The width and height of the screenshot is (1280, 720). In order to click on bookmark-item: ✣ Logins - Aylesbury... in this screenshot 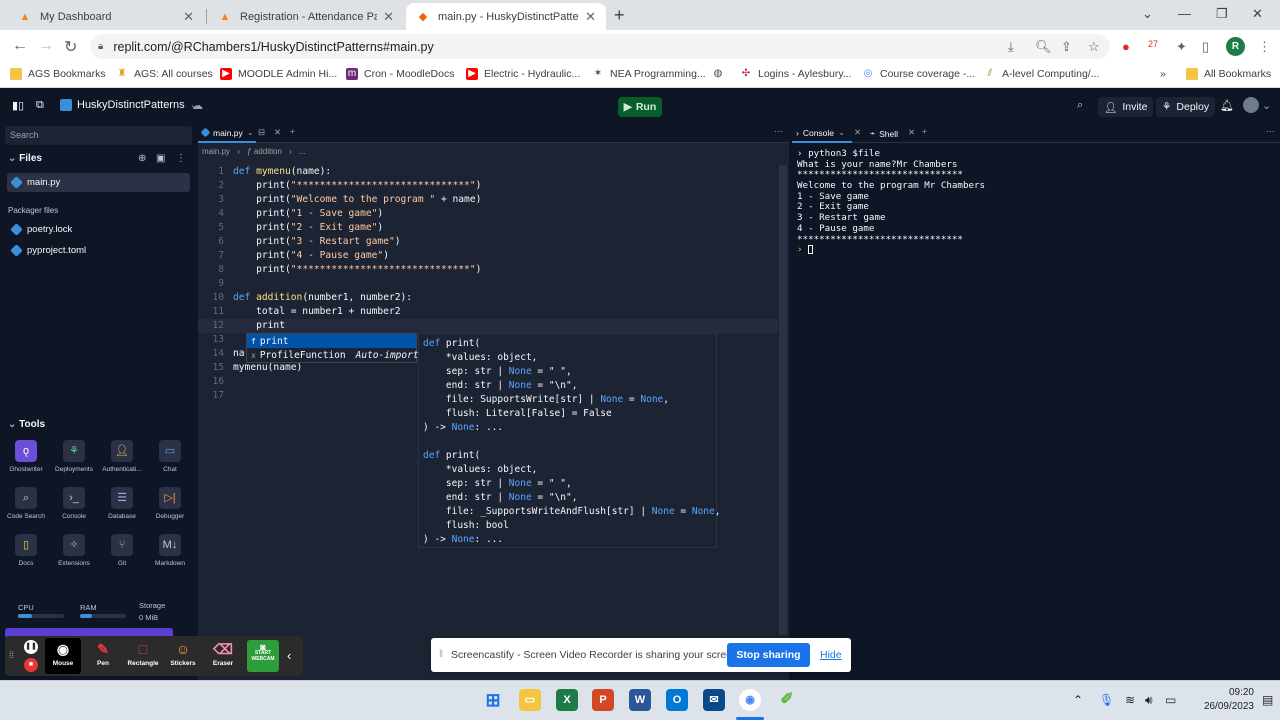, I will do `click(796, 74)`.